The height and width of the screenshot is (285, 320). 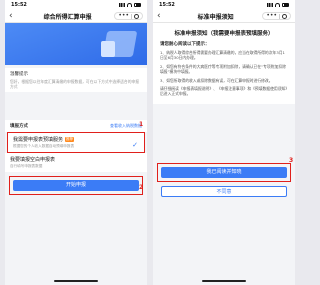 I want to click on decline-button: 不同意, so click(x=224, y=191).